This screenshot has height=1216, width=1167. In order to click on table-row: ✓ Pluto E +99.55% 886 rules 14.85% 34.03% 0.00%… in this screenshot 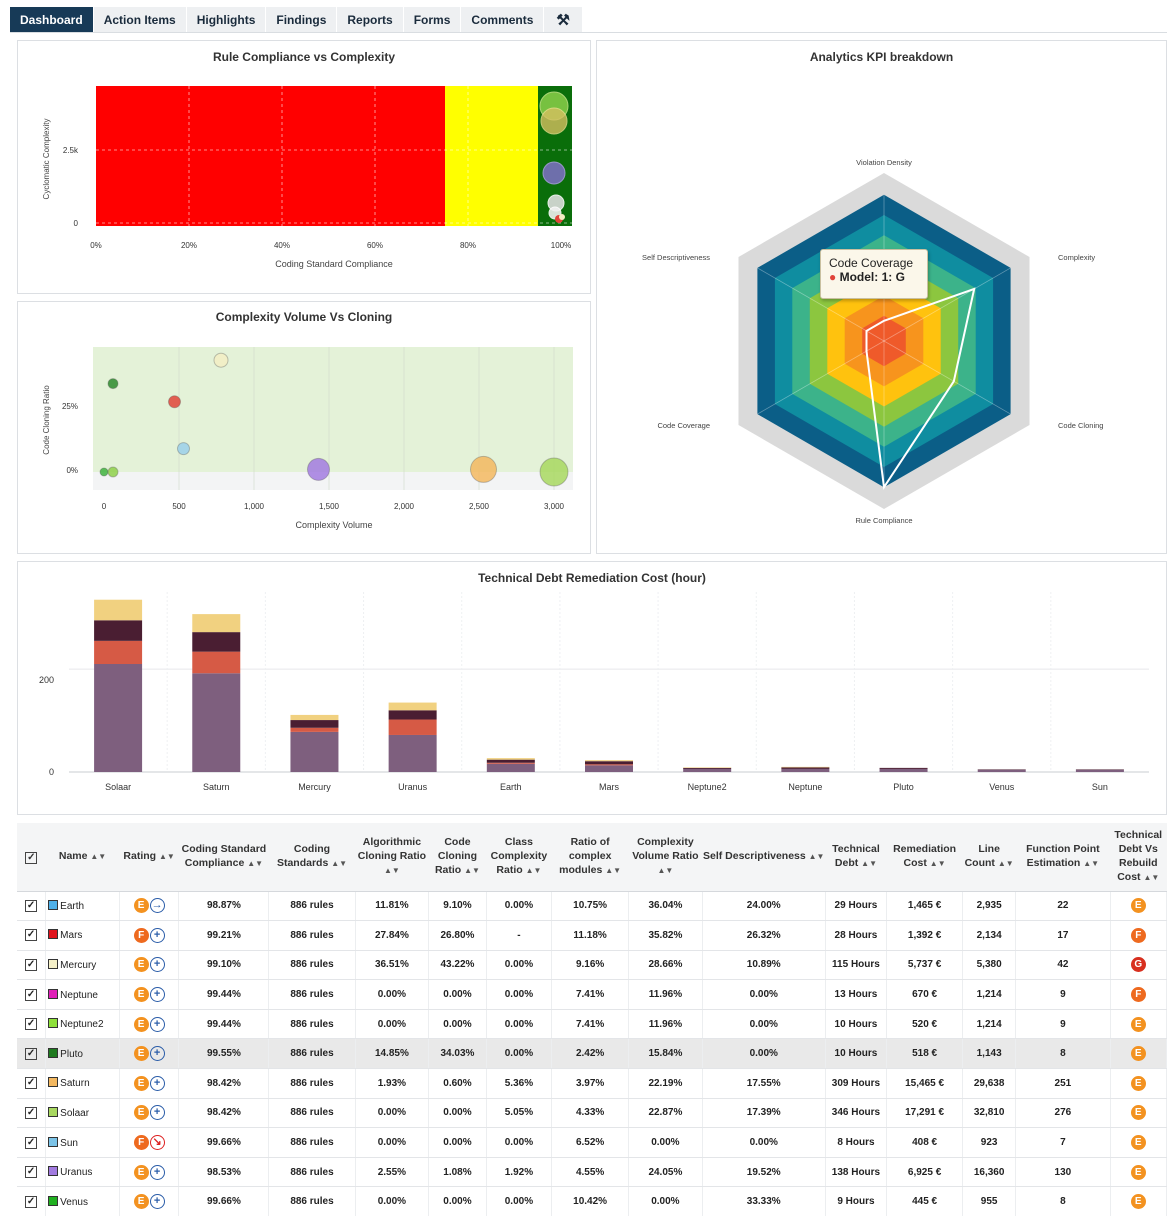, I will do `click(592, 1054)`.